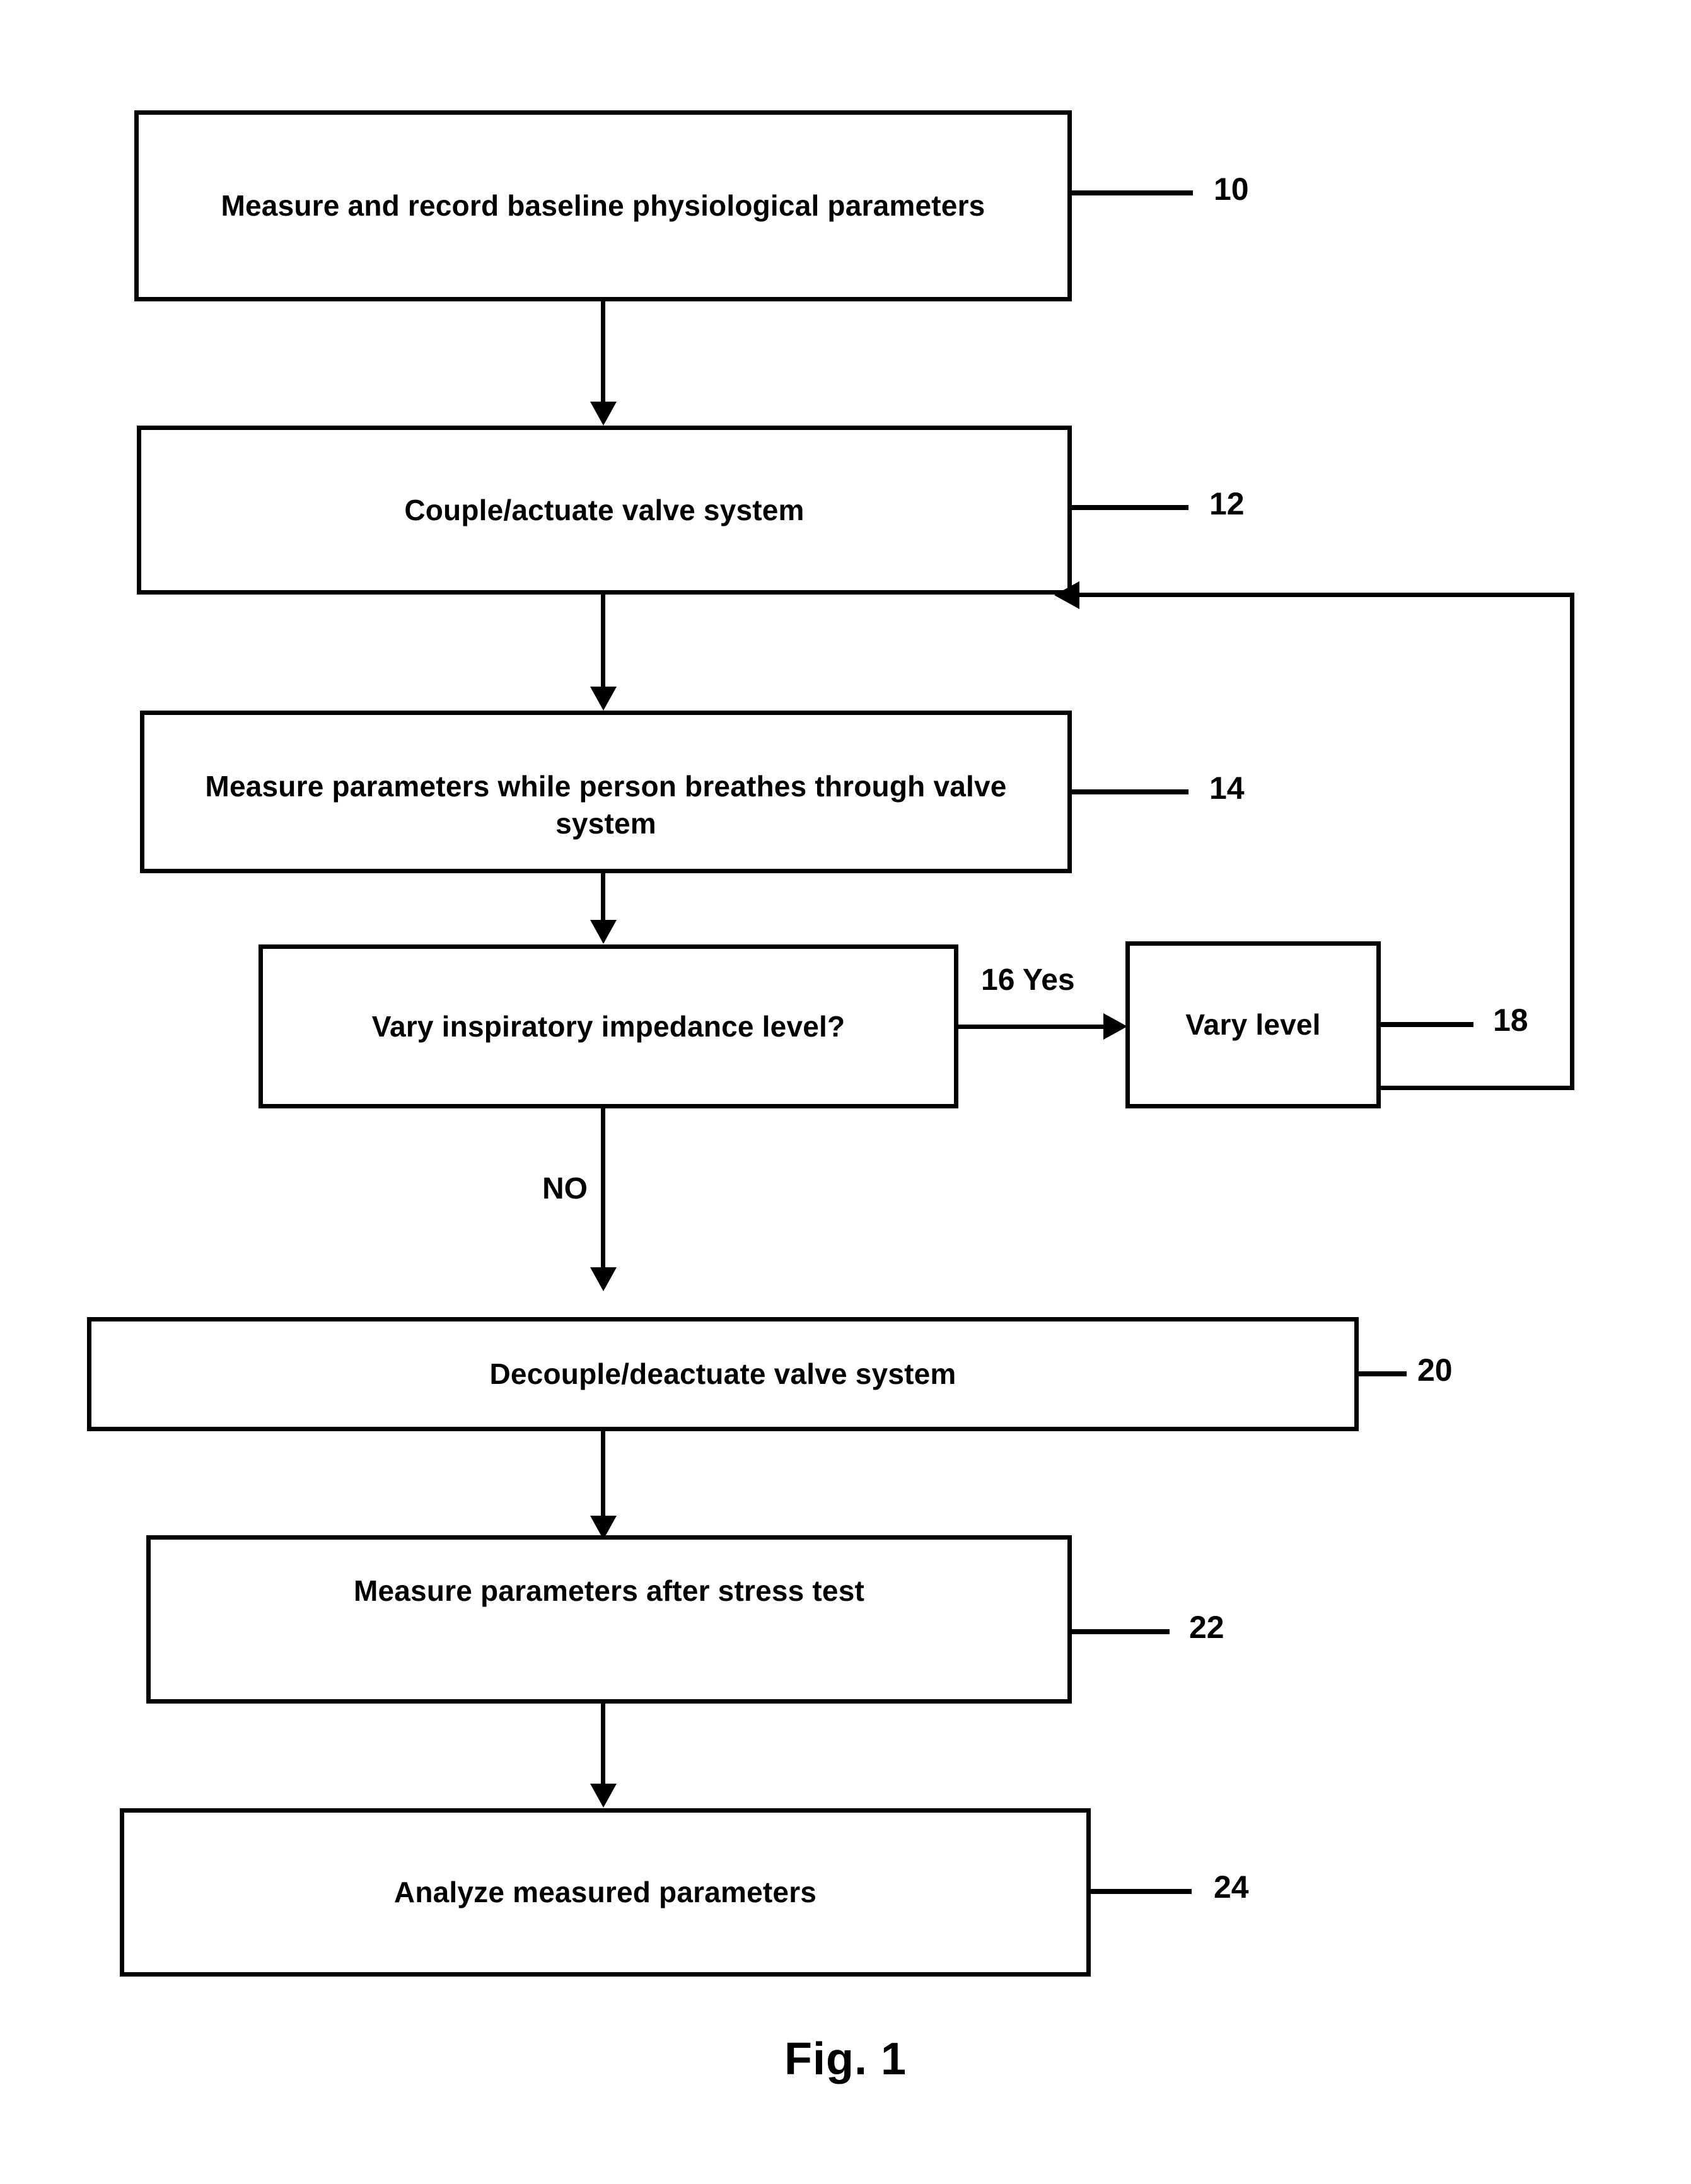 The width and height of the screenshot is (1691, 2184). I want to click on process-box-label: Vary level, so click(1253, 1025).